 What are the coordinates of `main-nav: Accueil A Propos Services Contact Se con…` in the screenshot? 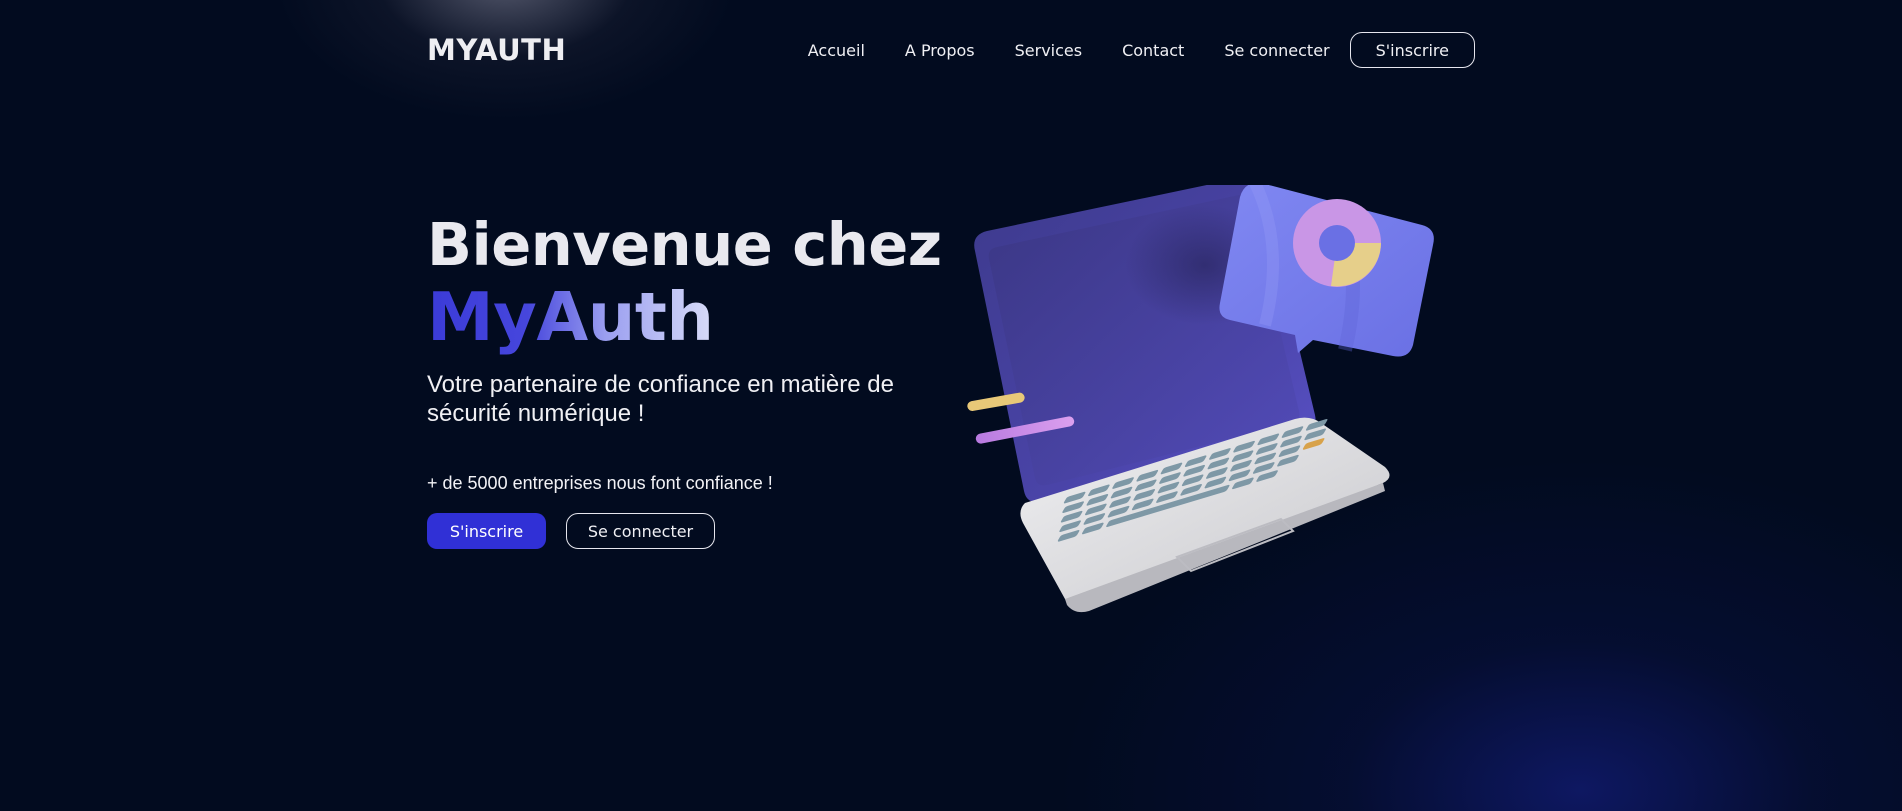 It's located at (1141, 50).